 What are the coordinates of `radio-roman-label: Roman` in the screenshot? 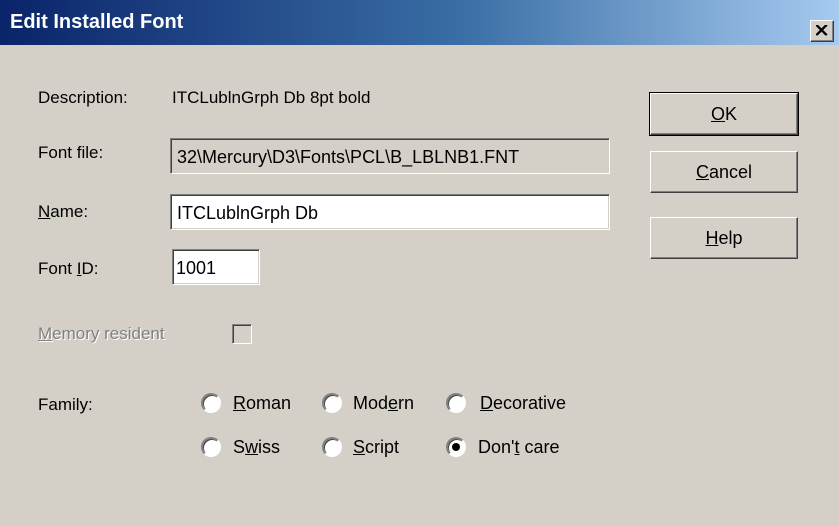 It's located at (262, 403).